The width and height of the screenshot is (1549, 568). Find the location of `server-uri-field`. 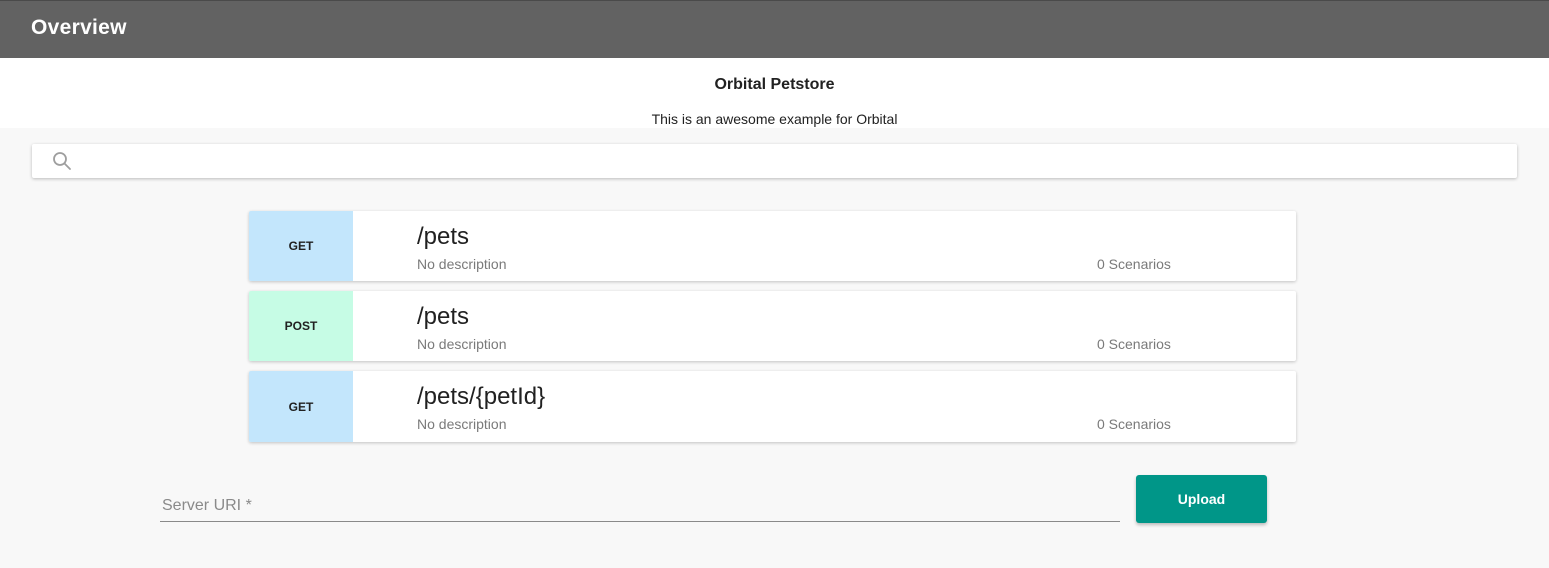

server-uri-field is located at coordinates (642, 506).